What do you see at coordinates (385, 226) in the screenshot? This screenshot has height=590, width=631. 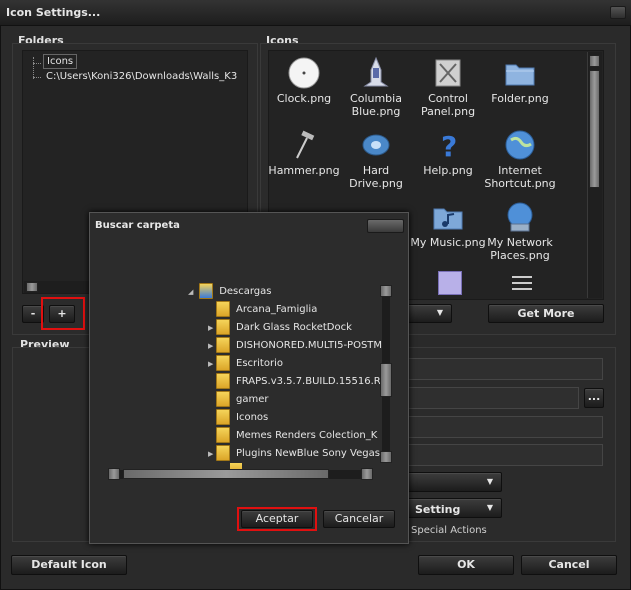 I see `dialog-close-button` at bounding box center [385, 226].